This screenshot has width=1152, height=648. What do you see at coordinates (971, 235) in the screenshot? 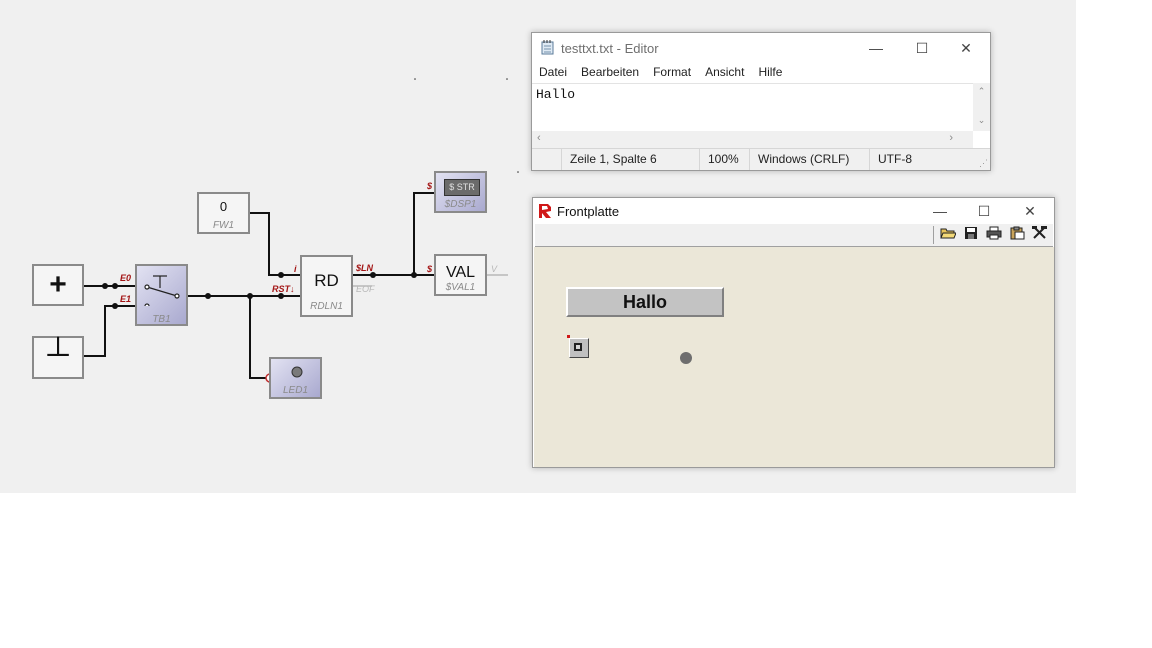
I see `save-icon` at bounding box center [971, 235].